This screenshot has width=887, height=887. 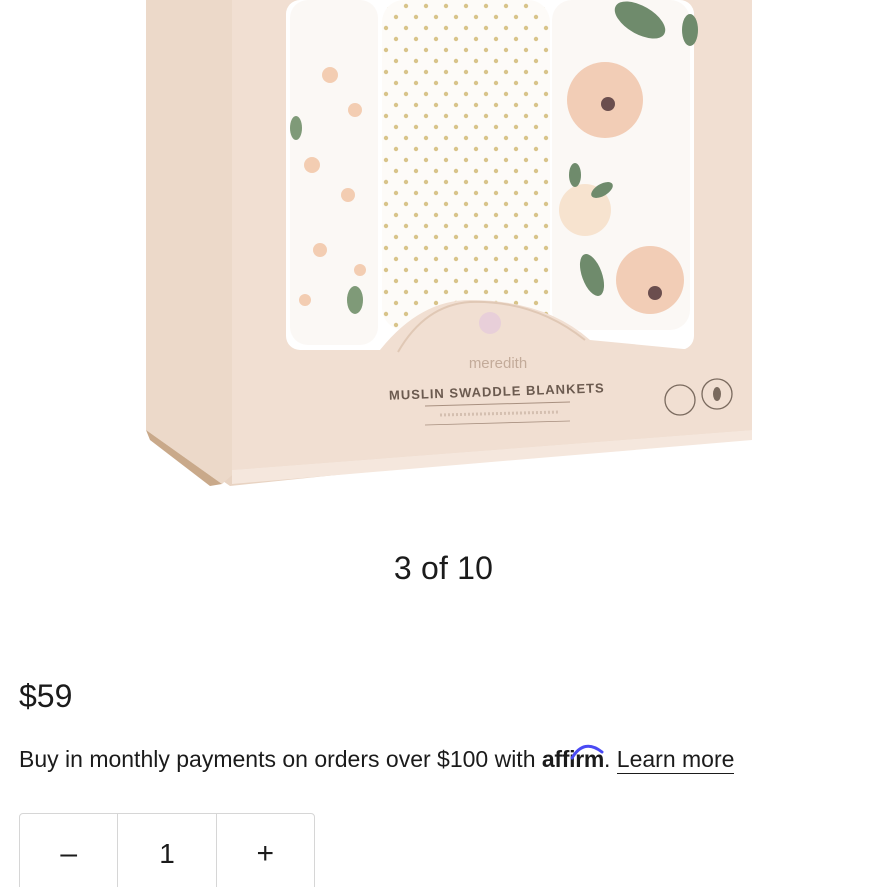 I want to click on affirm-logo: affirm, so click(x=573, y=758).